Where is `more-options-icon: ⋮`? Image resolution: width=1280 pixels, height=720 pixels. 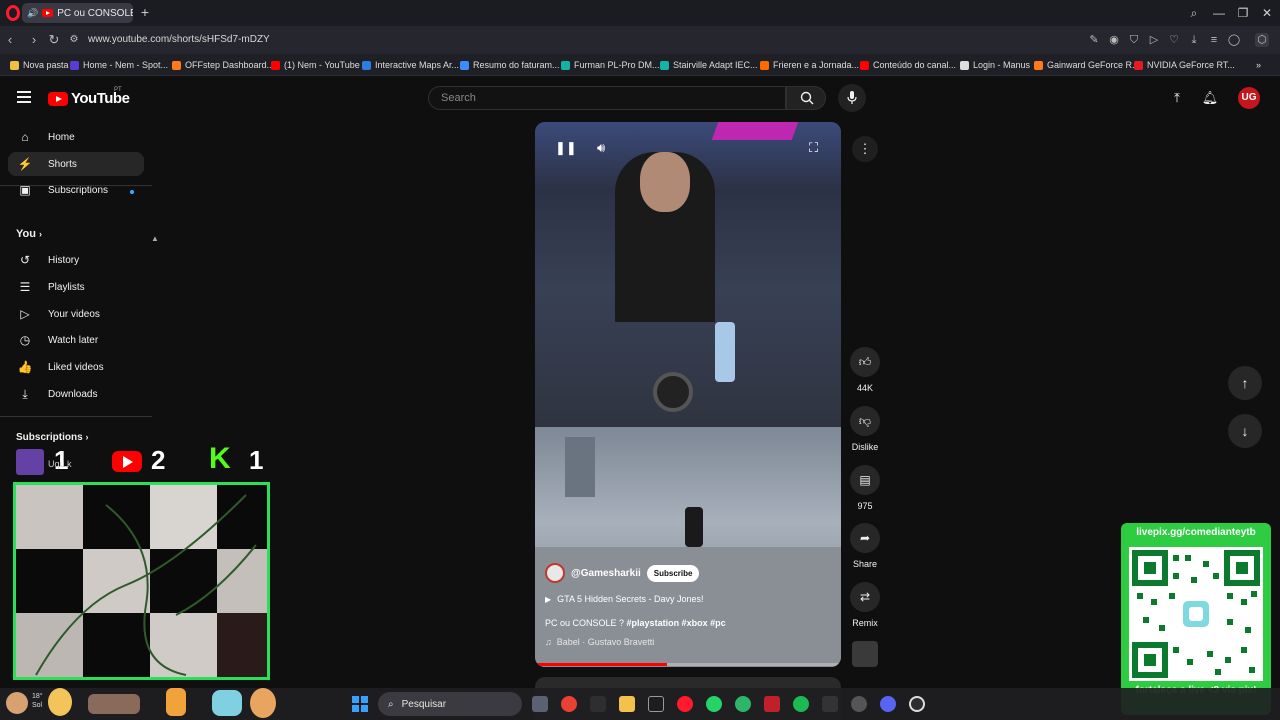 more-options-icon: ⋮ is located at coordinates (865, 149).